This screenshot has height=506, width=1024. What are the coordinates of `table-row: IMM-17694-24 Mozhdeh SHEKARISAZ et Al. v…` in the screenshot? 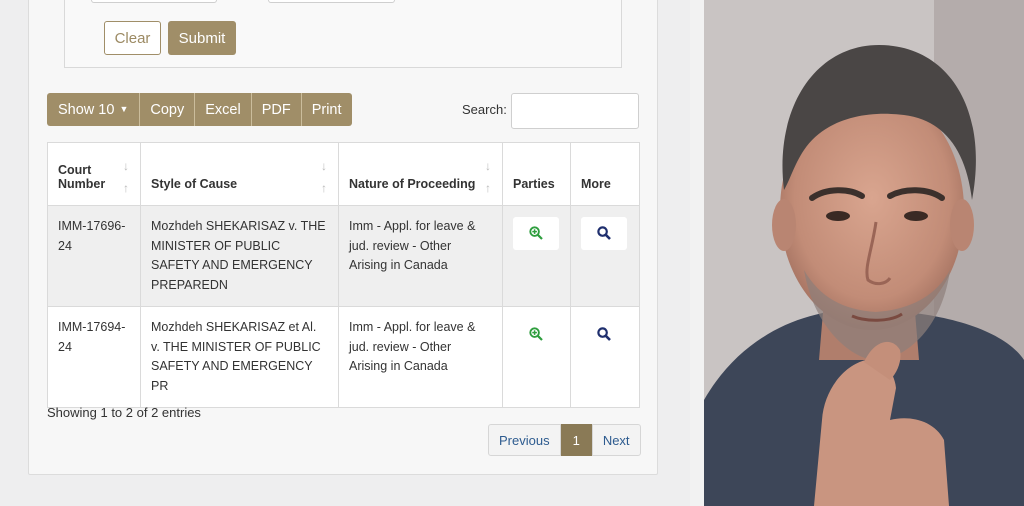 It's located at (343, 357).